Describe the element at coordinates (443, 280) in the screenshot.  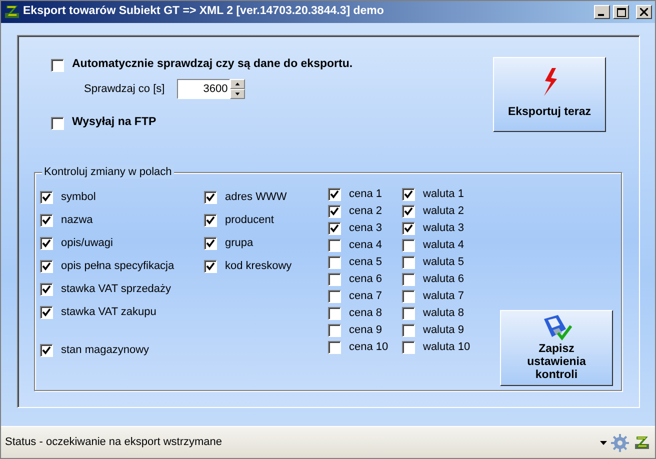
I see `checkbox-label: waluta 6` at that location.